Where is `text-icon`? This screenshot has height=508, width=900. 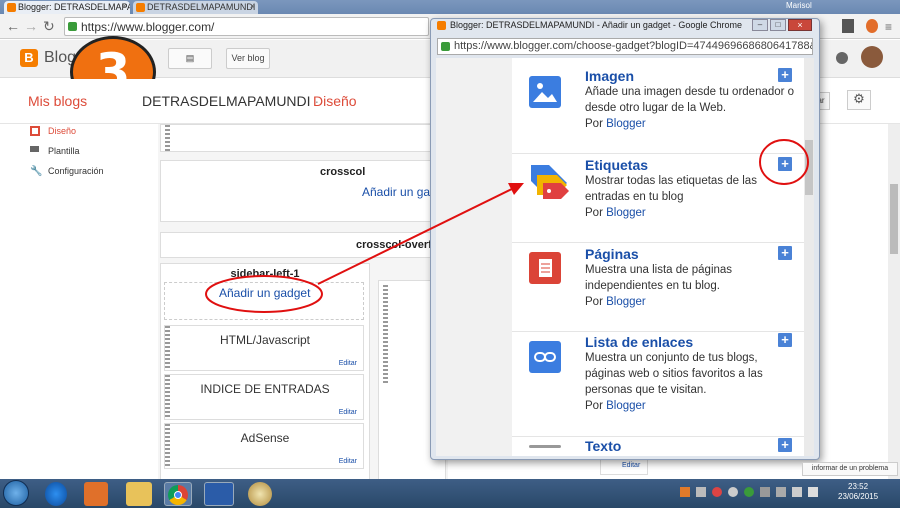 text-icon is located at coordinates (545, 446).